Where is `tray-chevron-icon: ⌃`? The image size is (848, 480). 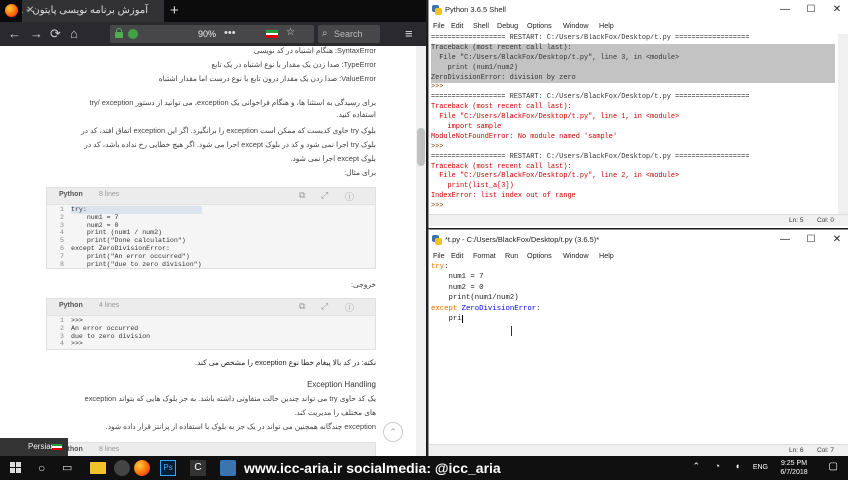 tray-chevron-icon: ⌃ is located at coordinates (696, 466).